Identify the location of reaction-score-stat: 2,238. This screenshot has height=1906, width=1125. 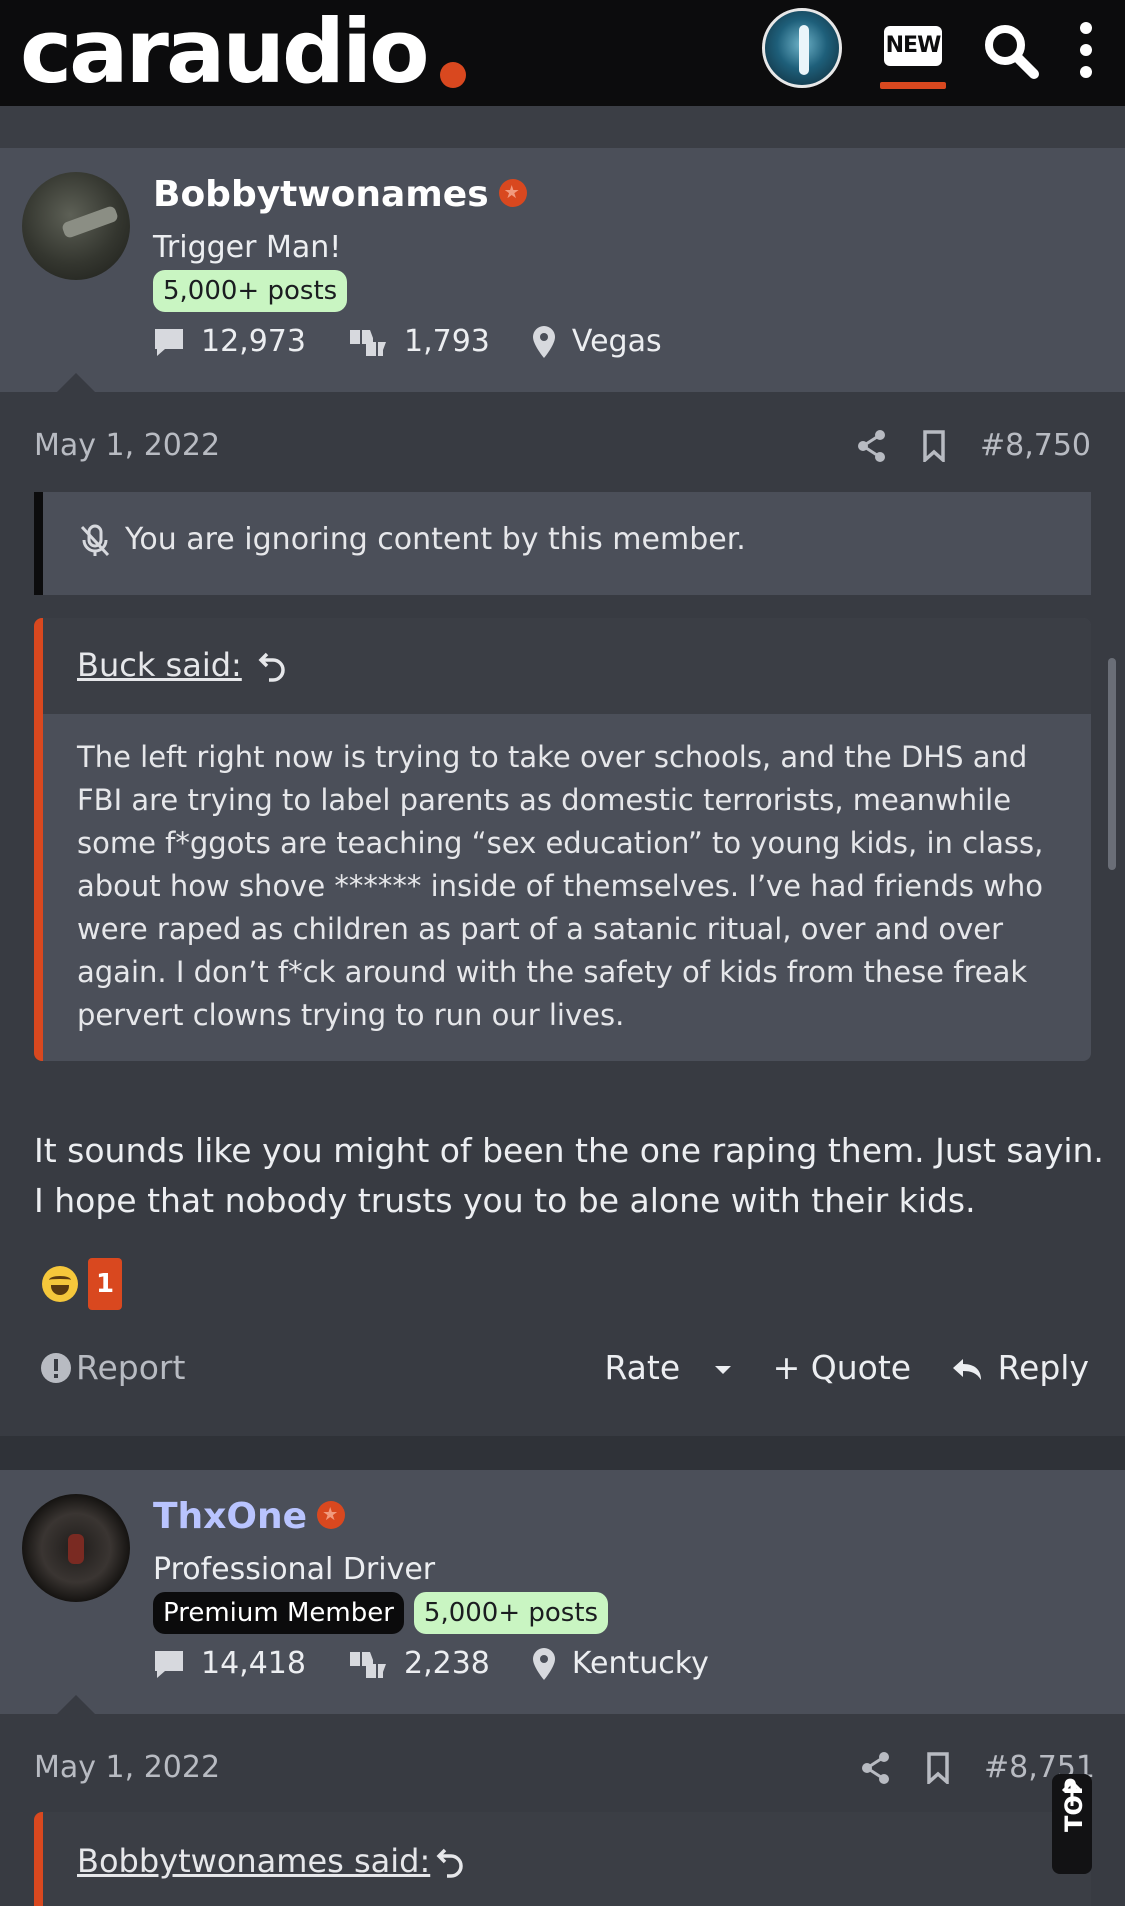
(419, 1663).